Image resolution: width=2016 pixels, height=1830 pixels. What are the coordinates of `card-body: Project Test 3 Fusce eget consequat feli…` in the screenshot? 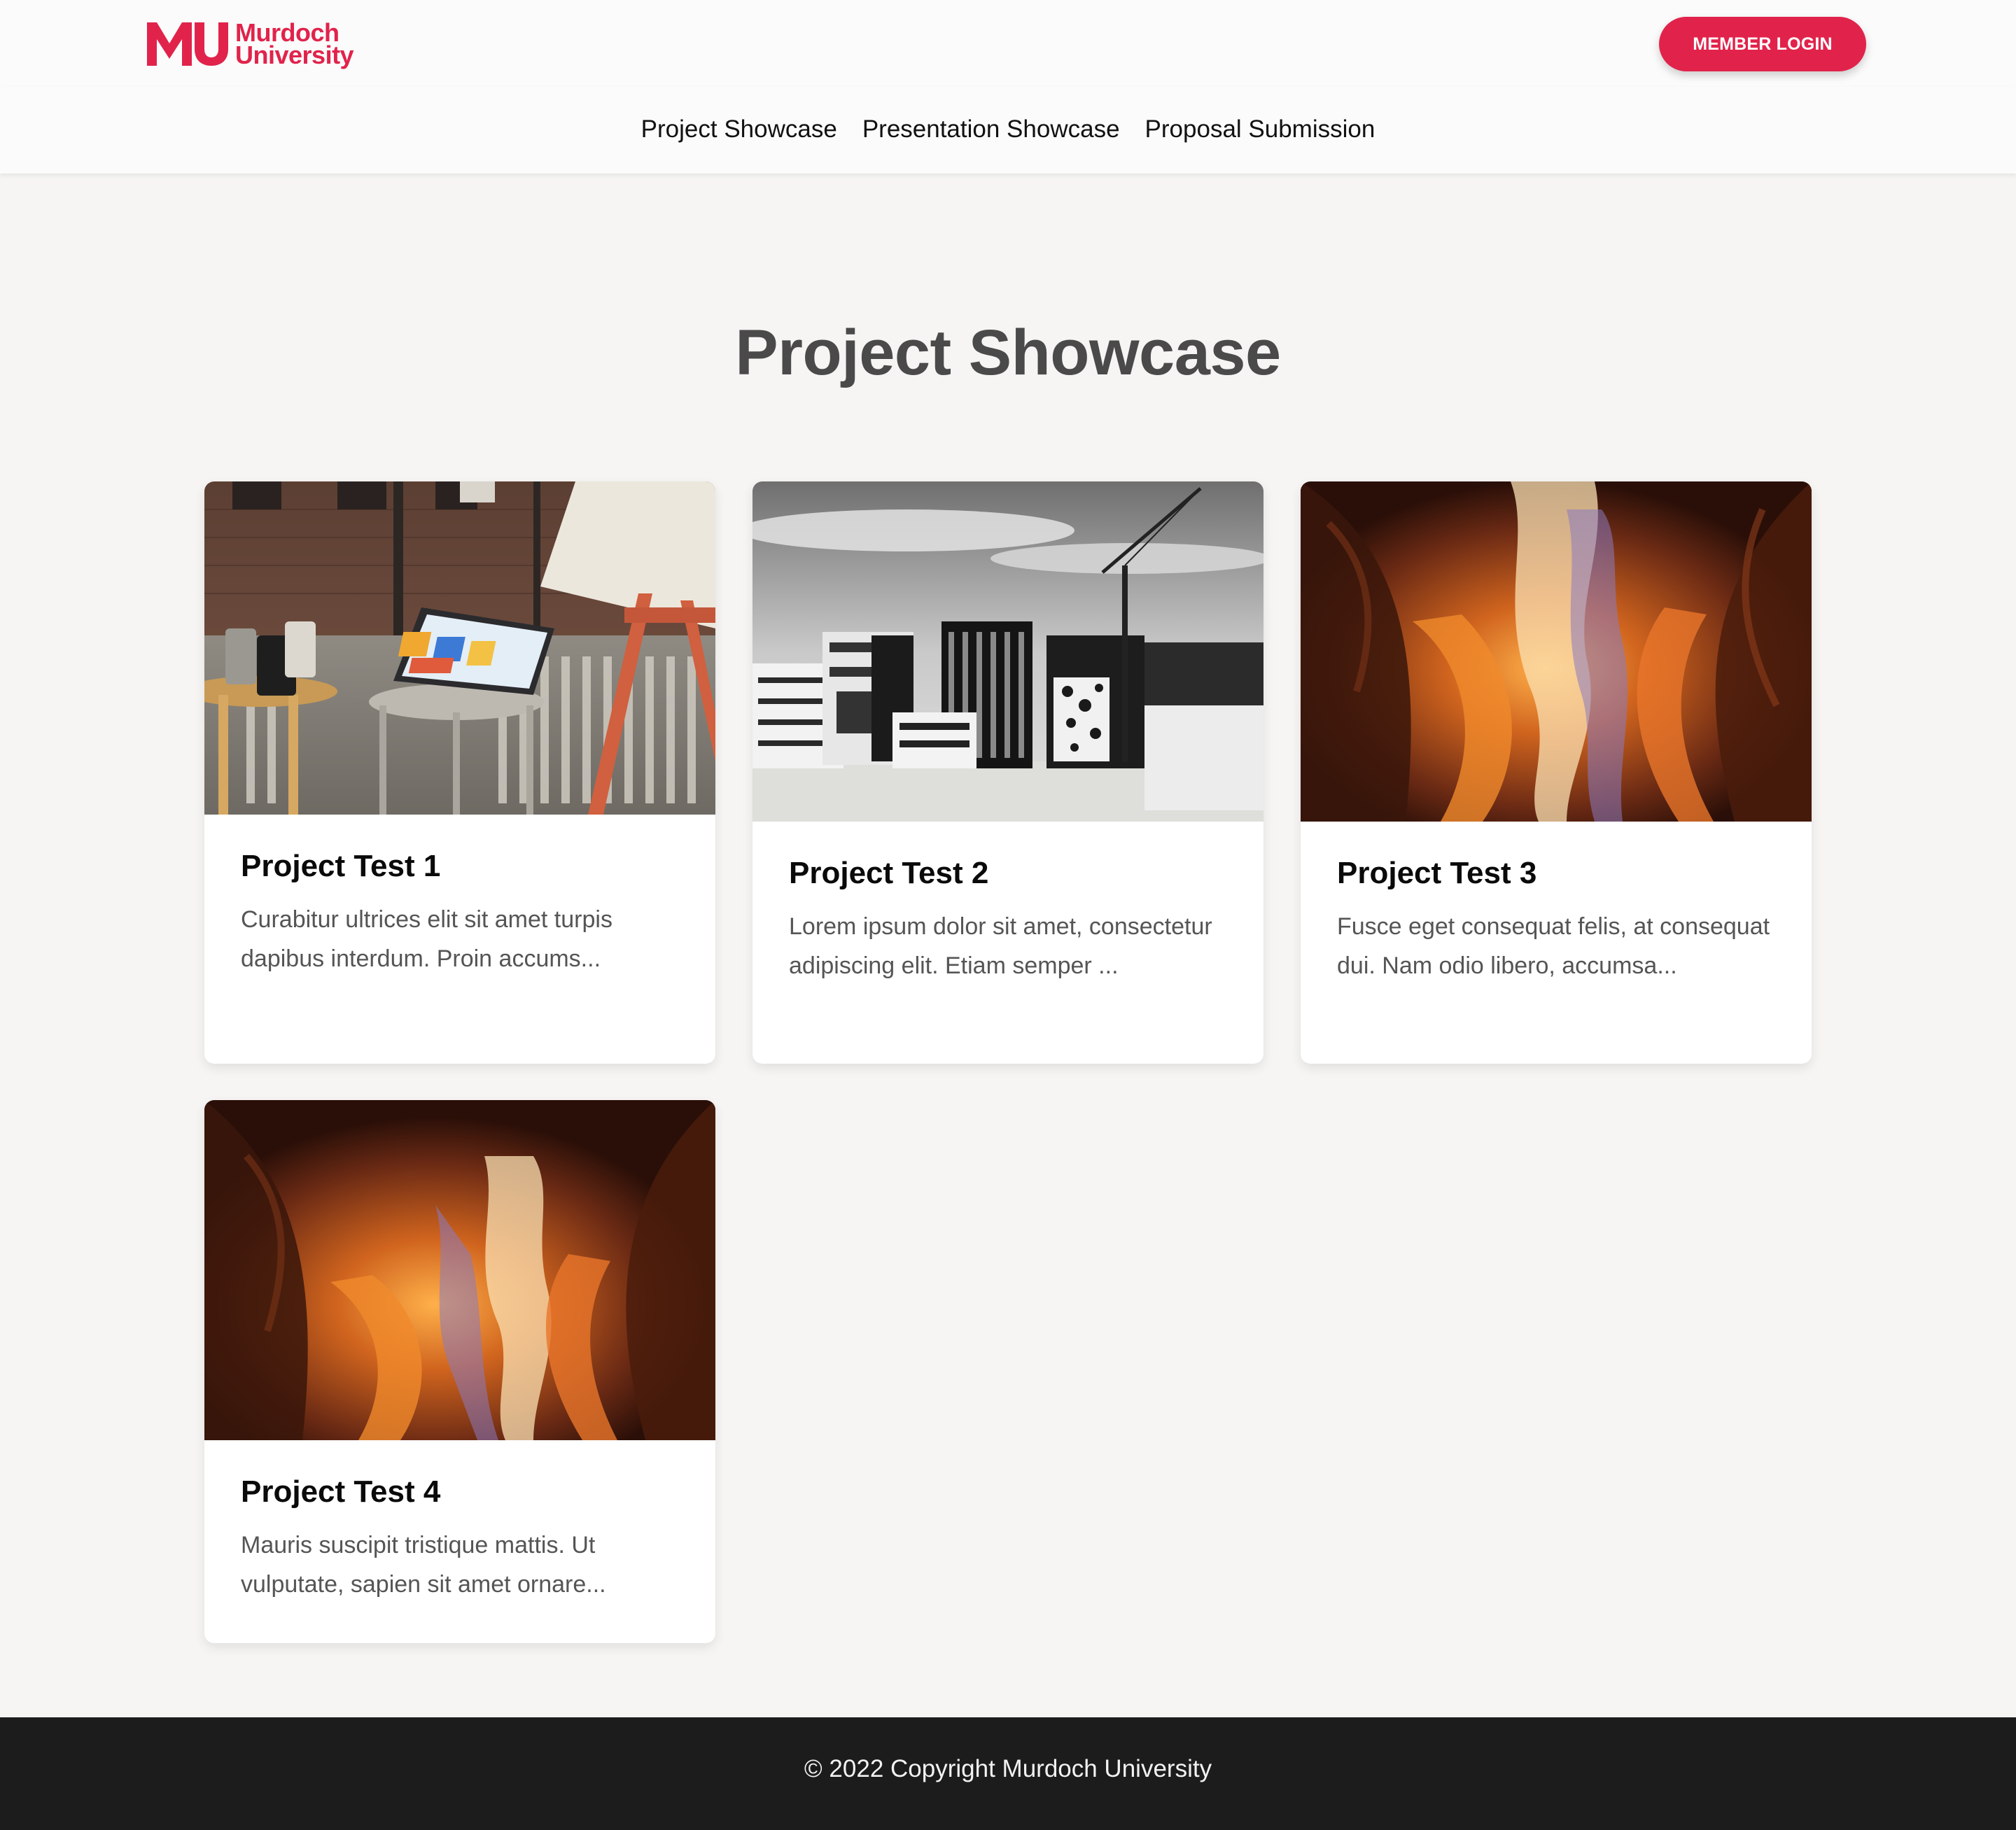 It's located at (1556, 903).